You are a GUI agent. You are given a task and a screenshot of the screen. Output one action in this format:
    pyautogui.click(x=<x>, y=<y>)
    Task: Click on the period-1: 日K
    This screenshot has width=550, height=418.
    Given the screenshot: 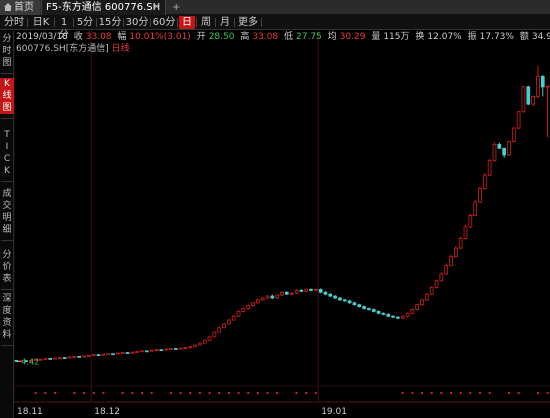 What is the action you would take?
    pyautogui.click(x=41, y=22)
    